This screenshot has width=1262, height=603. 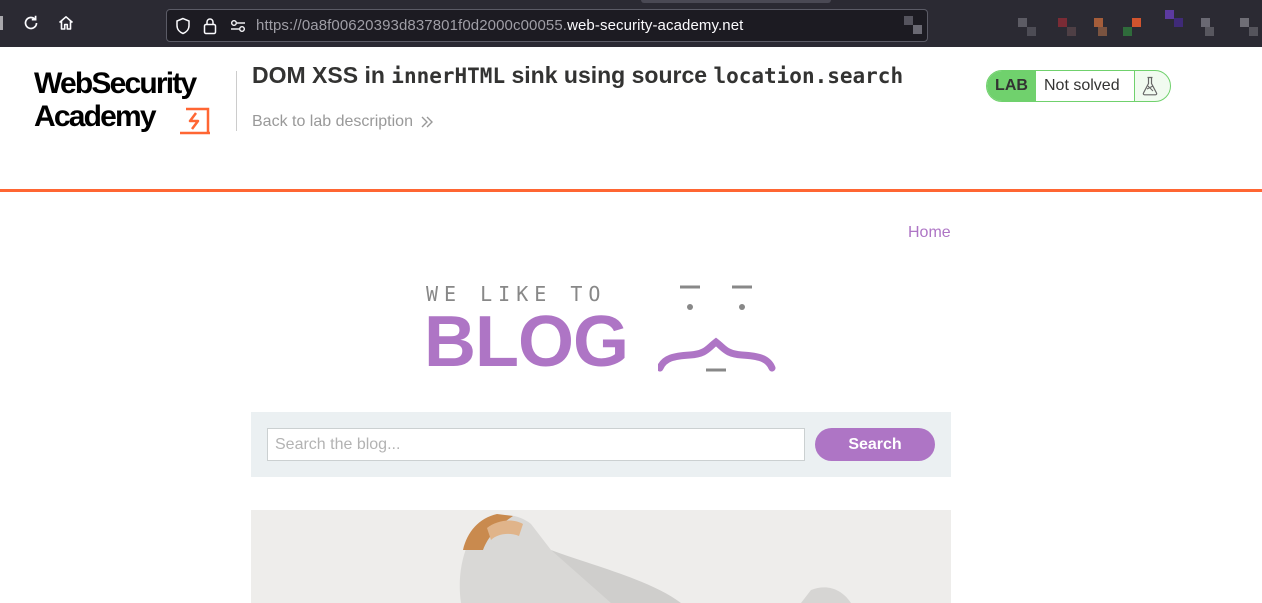 What do you see at coordinates (1085, 86) in the screenshot?
I see `lab-status-text: Not solved` at bounding box center [1085, 86].